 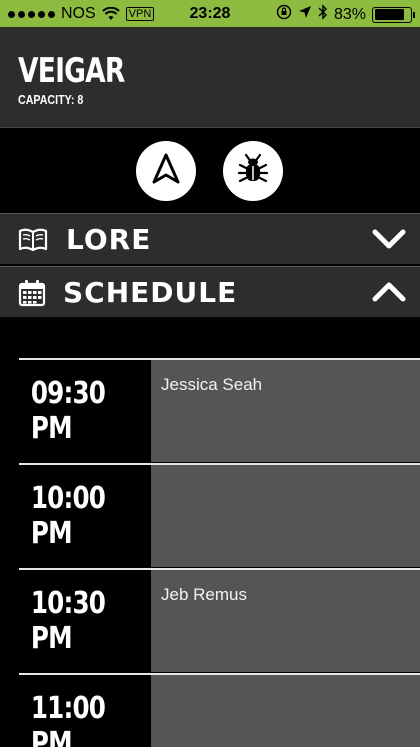 What do you see at coordinates (323, 14) in the screenshot?
I see `bluetooth-icon` at bounding box center [323, 14].